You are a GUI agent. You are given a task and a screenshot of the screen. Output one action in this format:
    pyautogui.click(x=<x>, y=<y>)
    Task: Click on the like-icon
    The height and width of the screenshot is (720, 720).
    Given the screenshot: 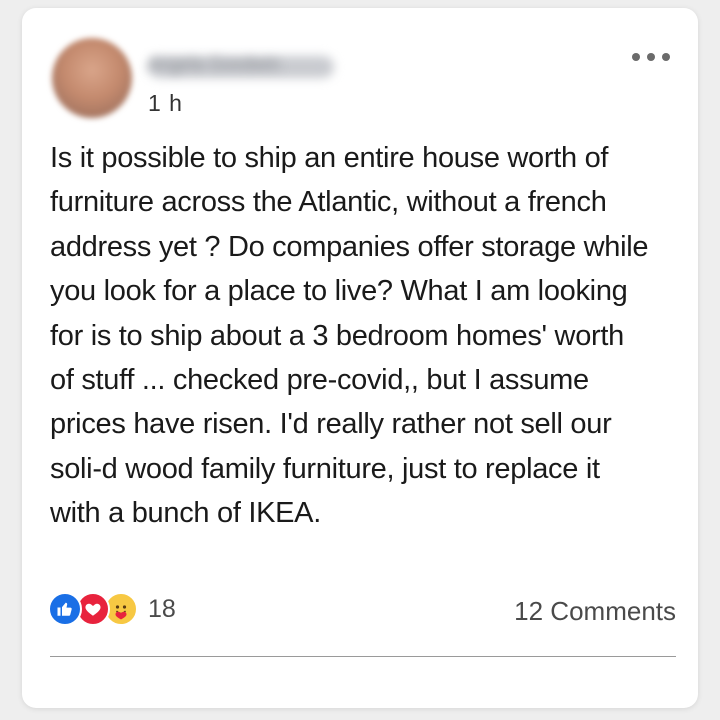 What is the action you would take?
    pyautogui.click(x=65, y=609)
    